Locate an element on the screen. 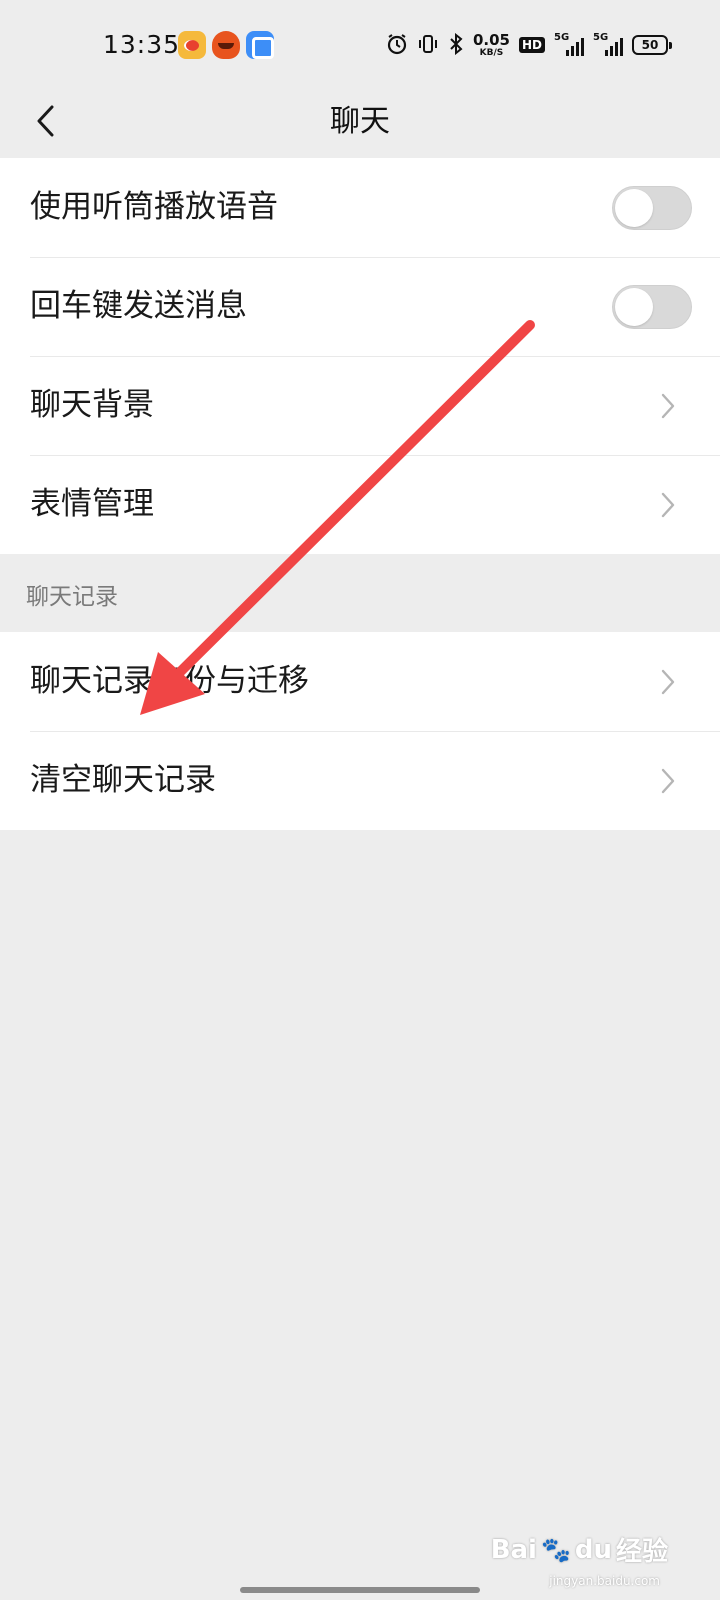 The height and width of the screenshot is (1600, 720). setting-label: 聊天记录备份与迁移 is located at coordinates (169, 681).